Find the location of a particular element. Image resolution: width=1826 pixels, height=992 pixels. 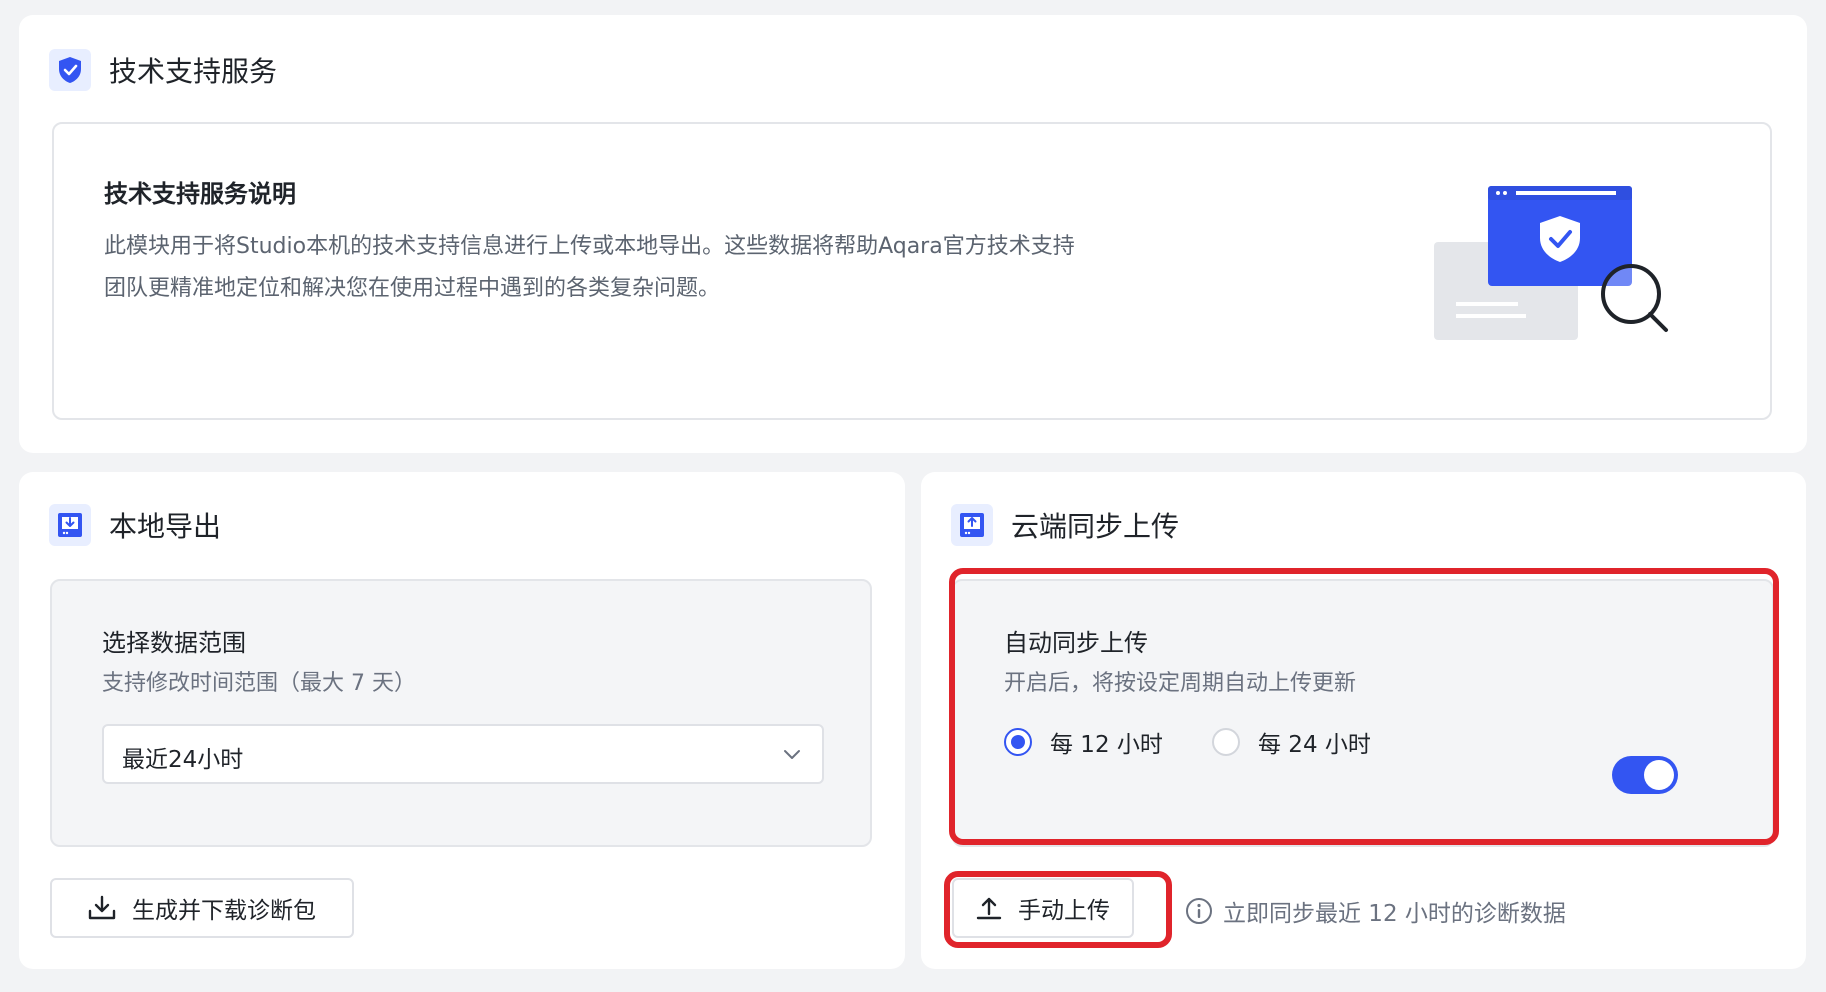

support-illustration is located at coordinates (1554, 266).